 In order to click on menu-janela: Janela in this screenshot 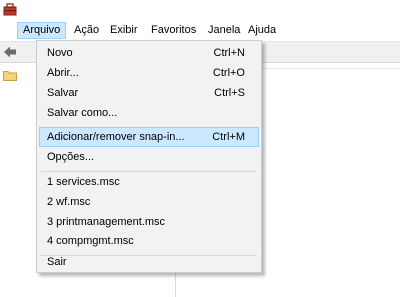, I will do `click(224, 30)`.